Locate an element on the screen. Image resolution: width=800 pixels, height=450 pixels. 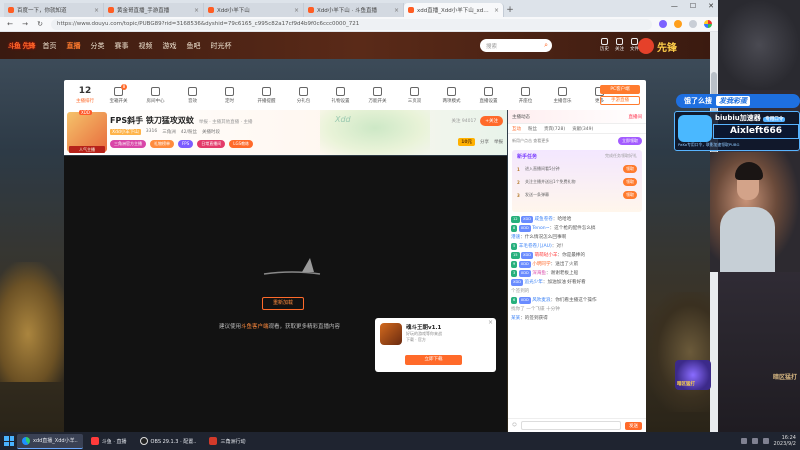
nav-video: 视频 is located at coordinates (145, 46).